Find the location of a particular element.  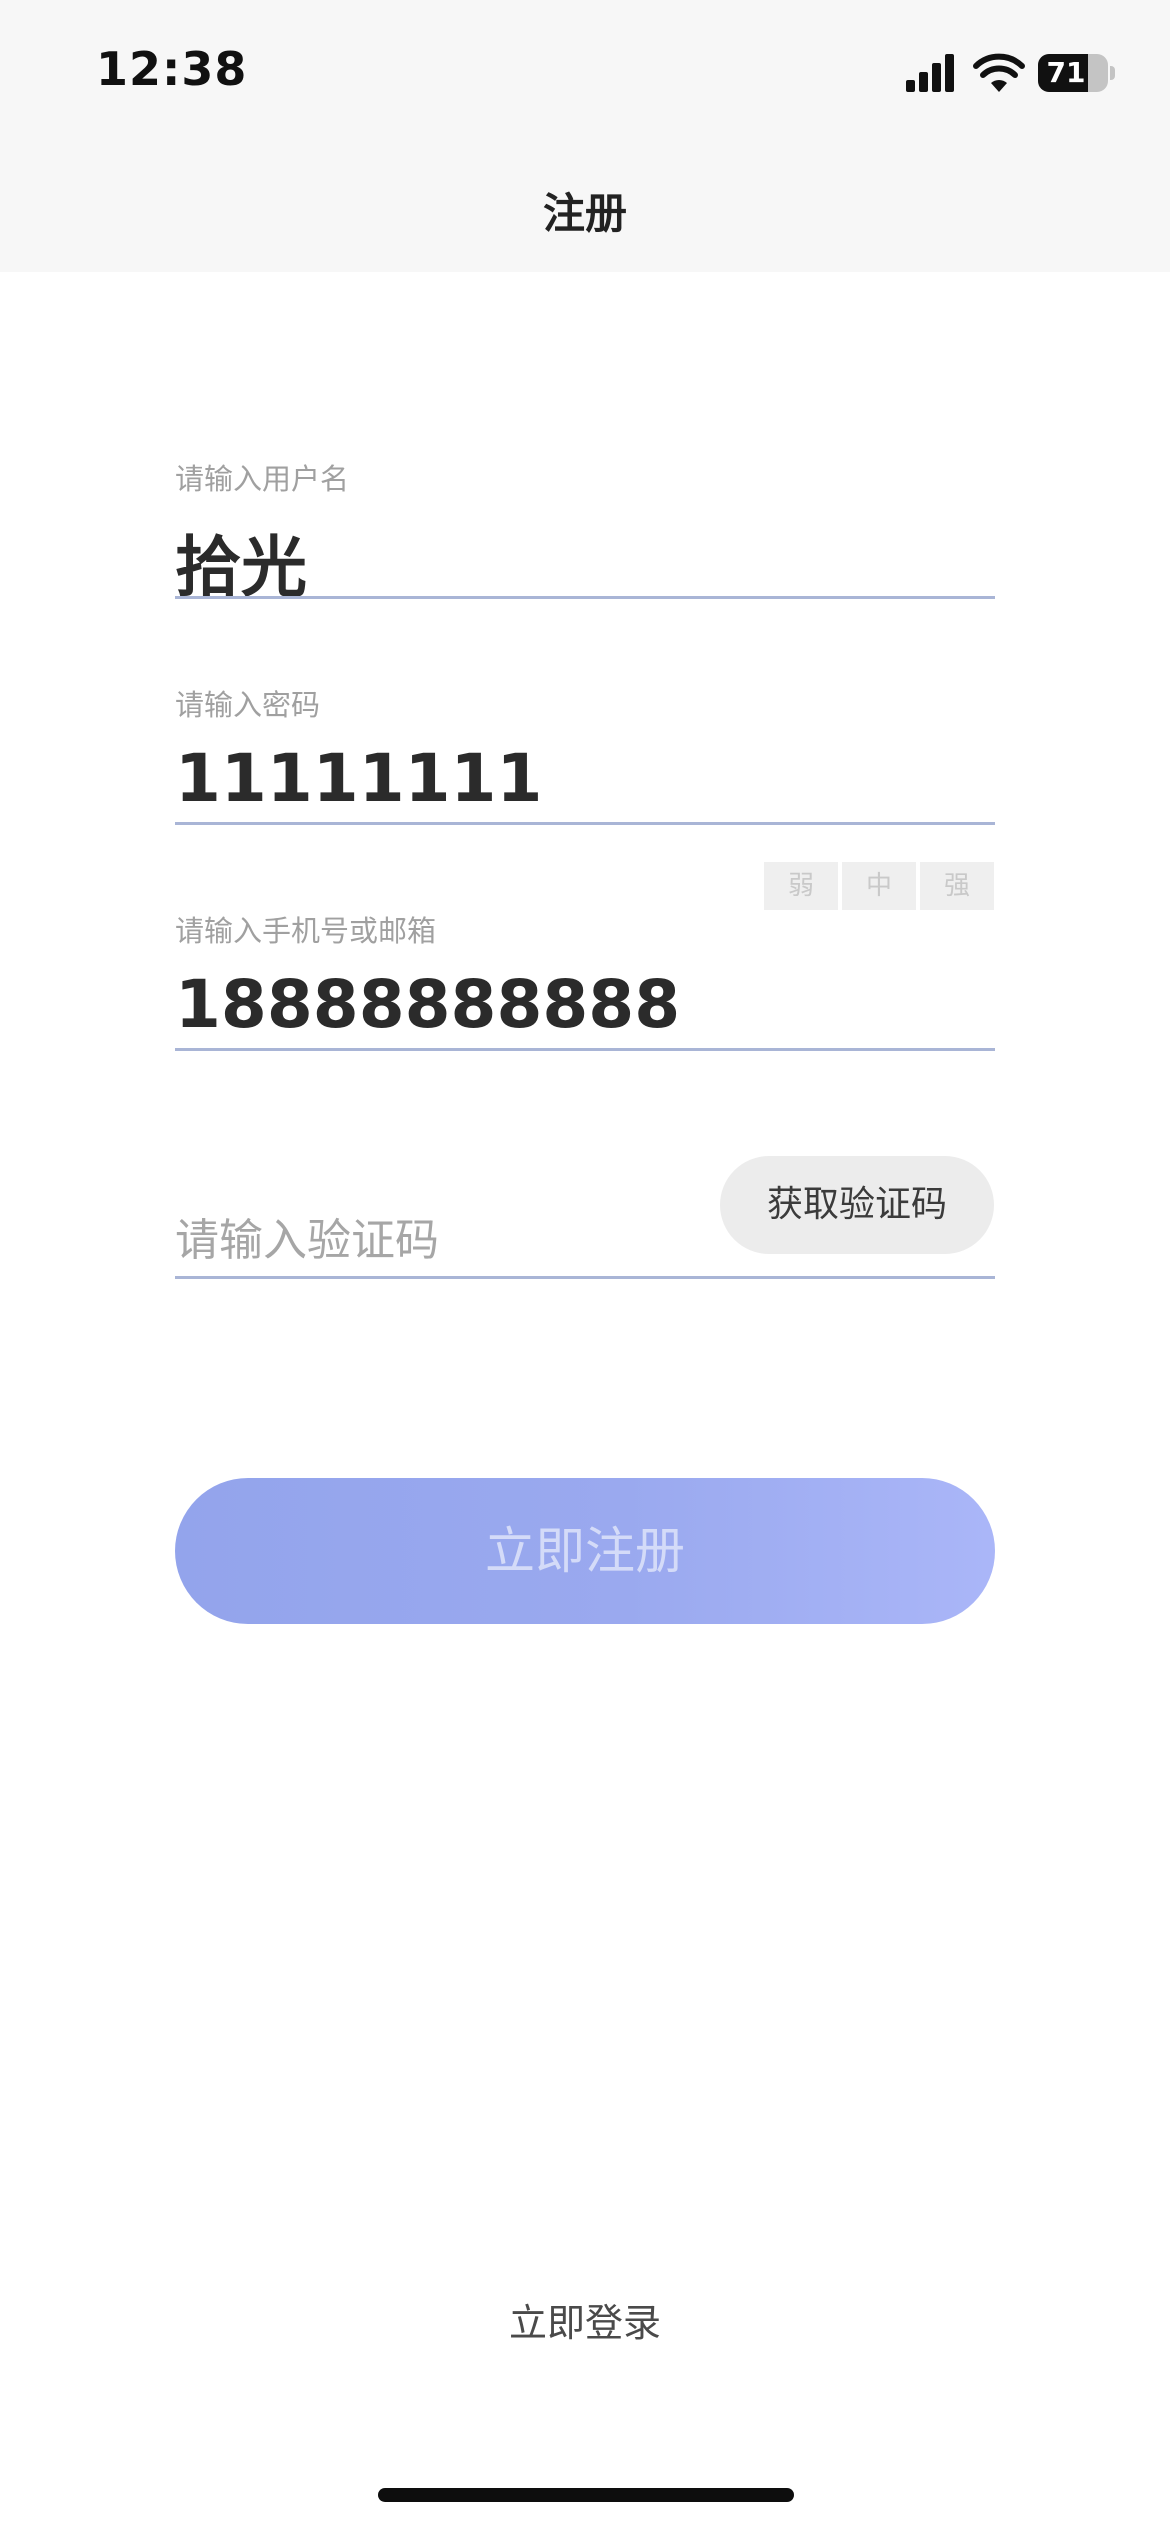

password-underline is located at coordinates (585, 823).